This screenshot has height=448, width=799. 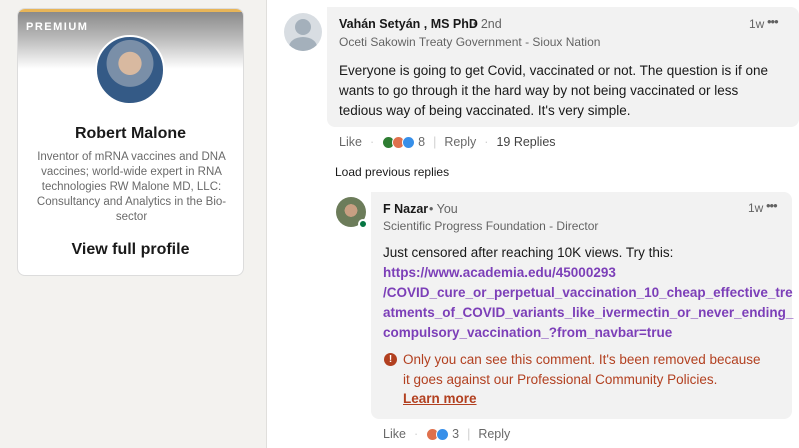 What do you see at coordinates (525, 142) in the screenshot?
I see `replies-count-link: 19 Replies` at bounding box center [525, 142].